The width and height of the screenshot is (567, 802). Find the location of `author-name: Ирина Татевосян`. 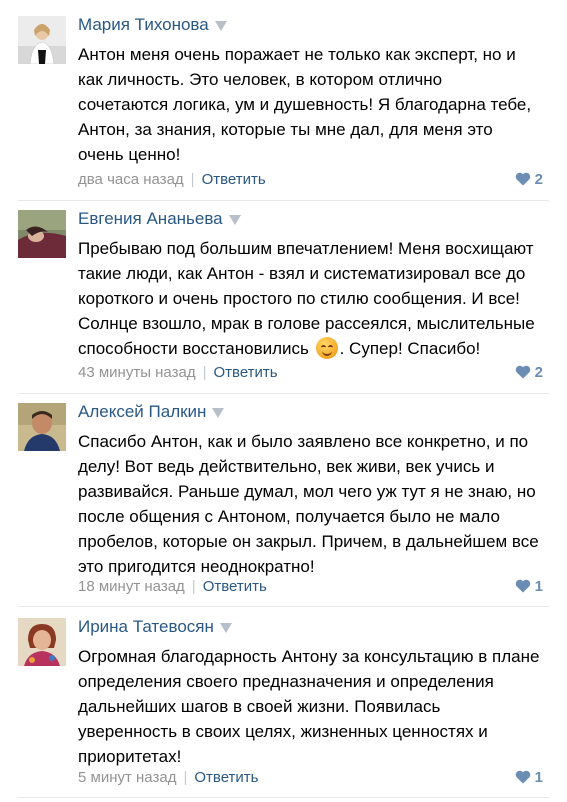

author-name: Ирина Татевосян is located at coordinates (155, 627).